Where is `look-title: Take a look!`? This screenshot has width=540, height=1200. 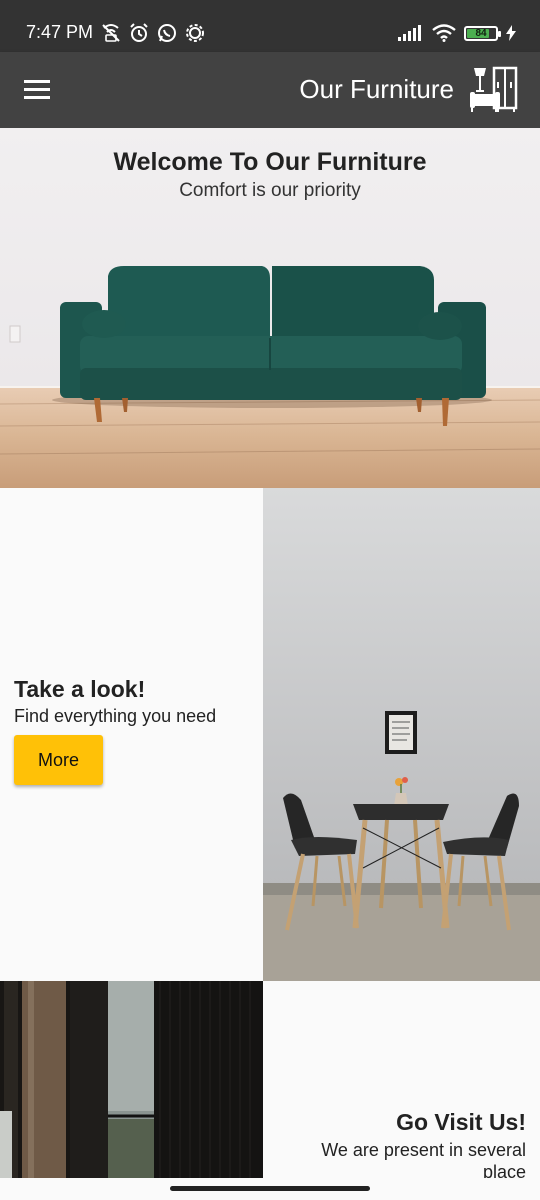 look-title: Take a look! is located at coordinates (80, 689).